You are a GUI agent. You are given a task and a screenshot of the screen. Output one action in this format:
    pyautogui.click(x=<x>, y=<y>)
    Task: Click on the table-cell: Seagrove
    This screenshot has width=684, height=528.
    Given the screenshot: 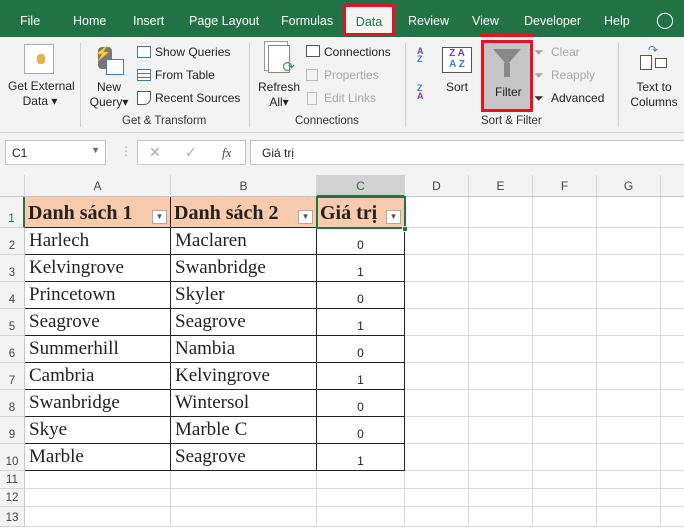 What is the action you would take?
    pyautogui.click(x=244, y=322)
    